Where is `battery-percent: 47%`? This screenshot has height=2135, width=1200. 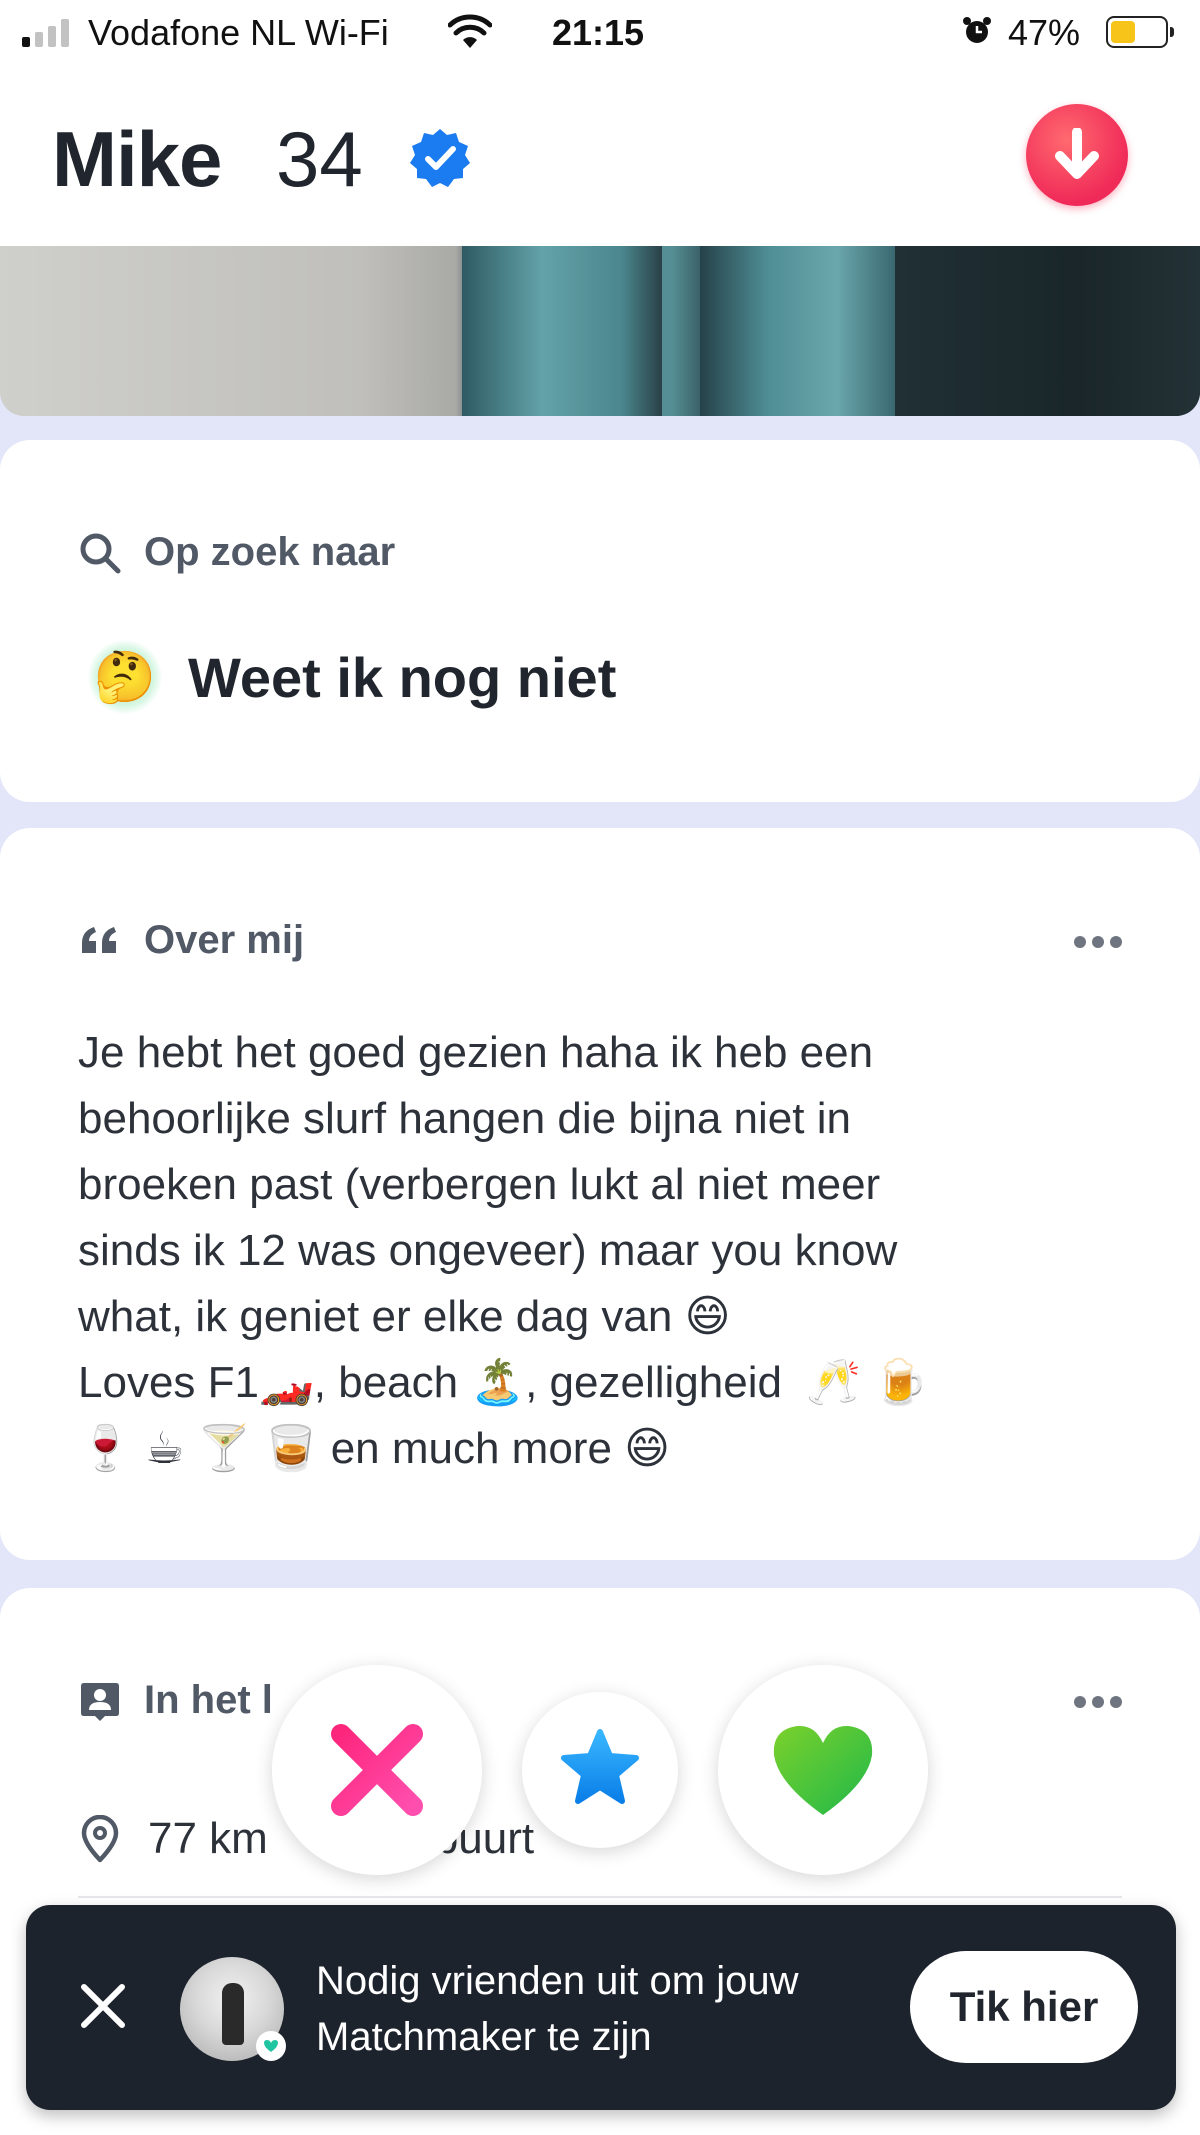 battery-percent: 47% is located at coordinates (1044, 32).